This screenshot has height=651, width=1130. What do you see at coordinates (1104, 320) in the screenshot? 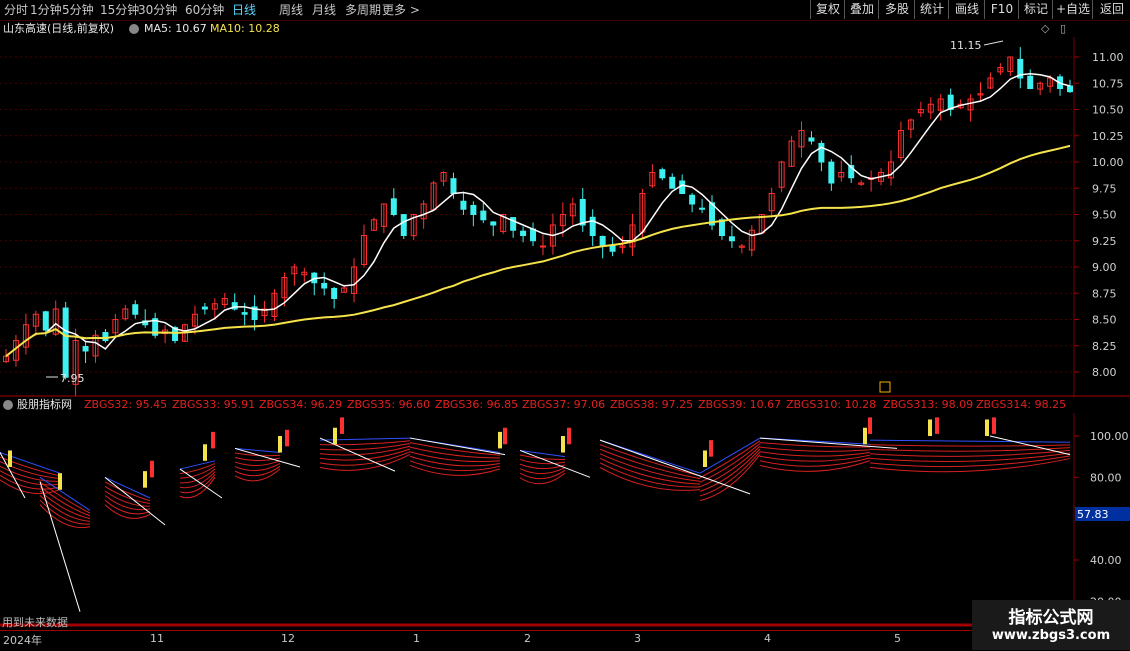
I see `y-axis-label: 8.50` at bounding box center [1104, 320].